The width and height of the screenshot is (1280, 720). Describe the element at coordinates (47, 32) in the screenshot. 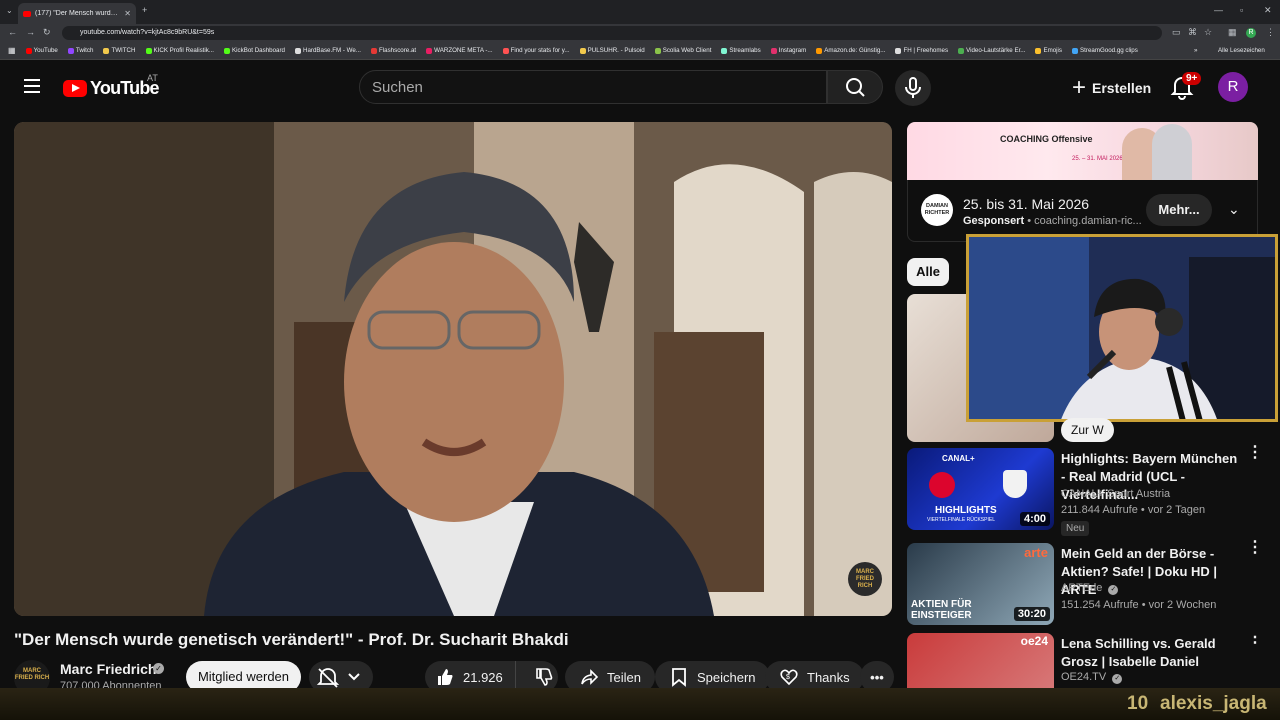

I see `reload-icon: ↻` at that location.